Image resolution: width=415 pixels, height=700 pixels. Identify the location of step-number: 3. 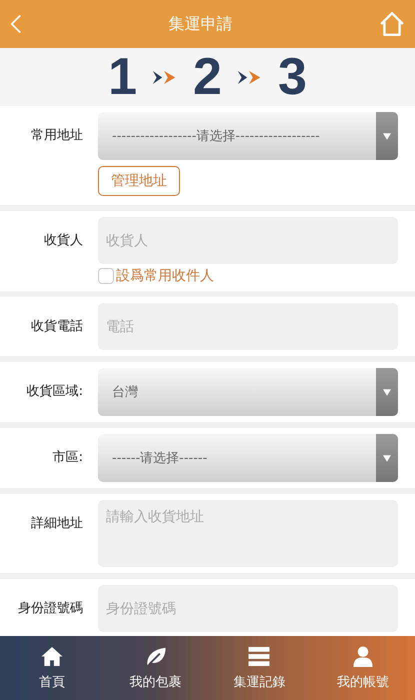
(292, 77).